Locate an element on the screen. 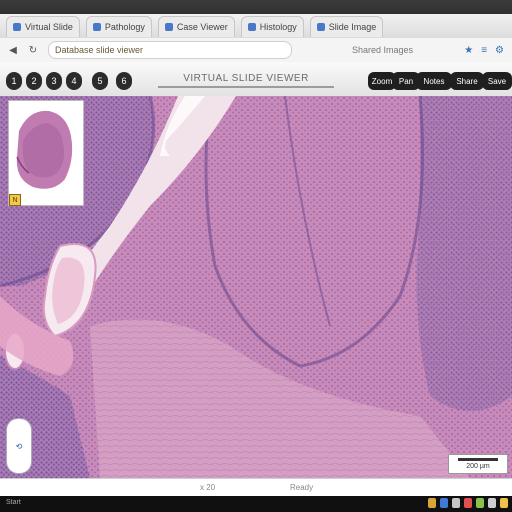  address-extra-text: Shared Images is located at coordinates (383, 50).